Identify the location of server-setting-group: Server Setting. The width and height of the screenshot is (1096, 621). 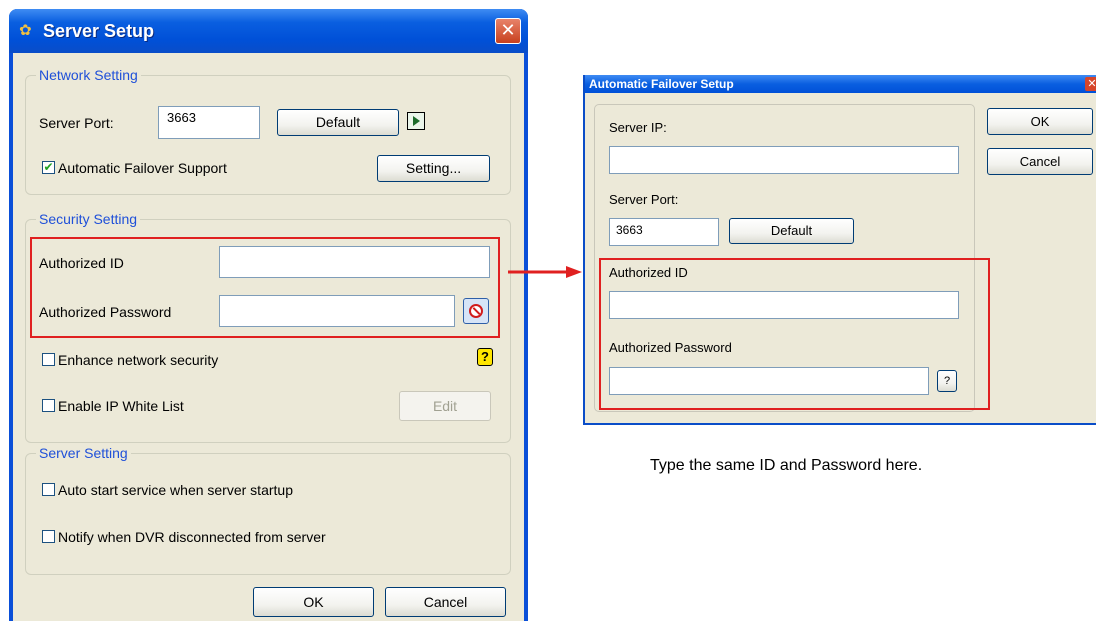
(268, 509).